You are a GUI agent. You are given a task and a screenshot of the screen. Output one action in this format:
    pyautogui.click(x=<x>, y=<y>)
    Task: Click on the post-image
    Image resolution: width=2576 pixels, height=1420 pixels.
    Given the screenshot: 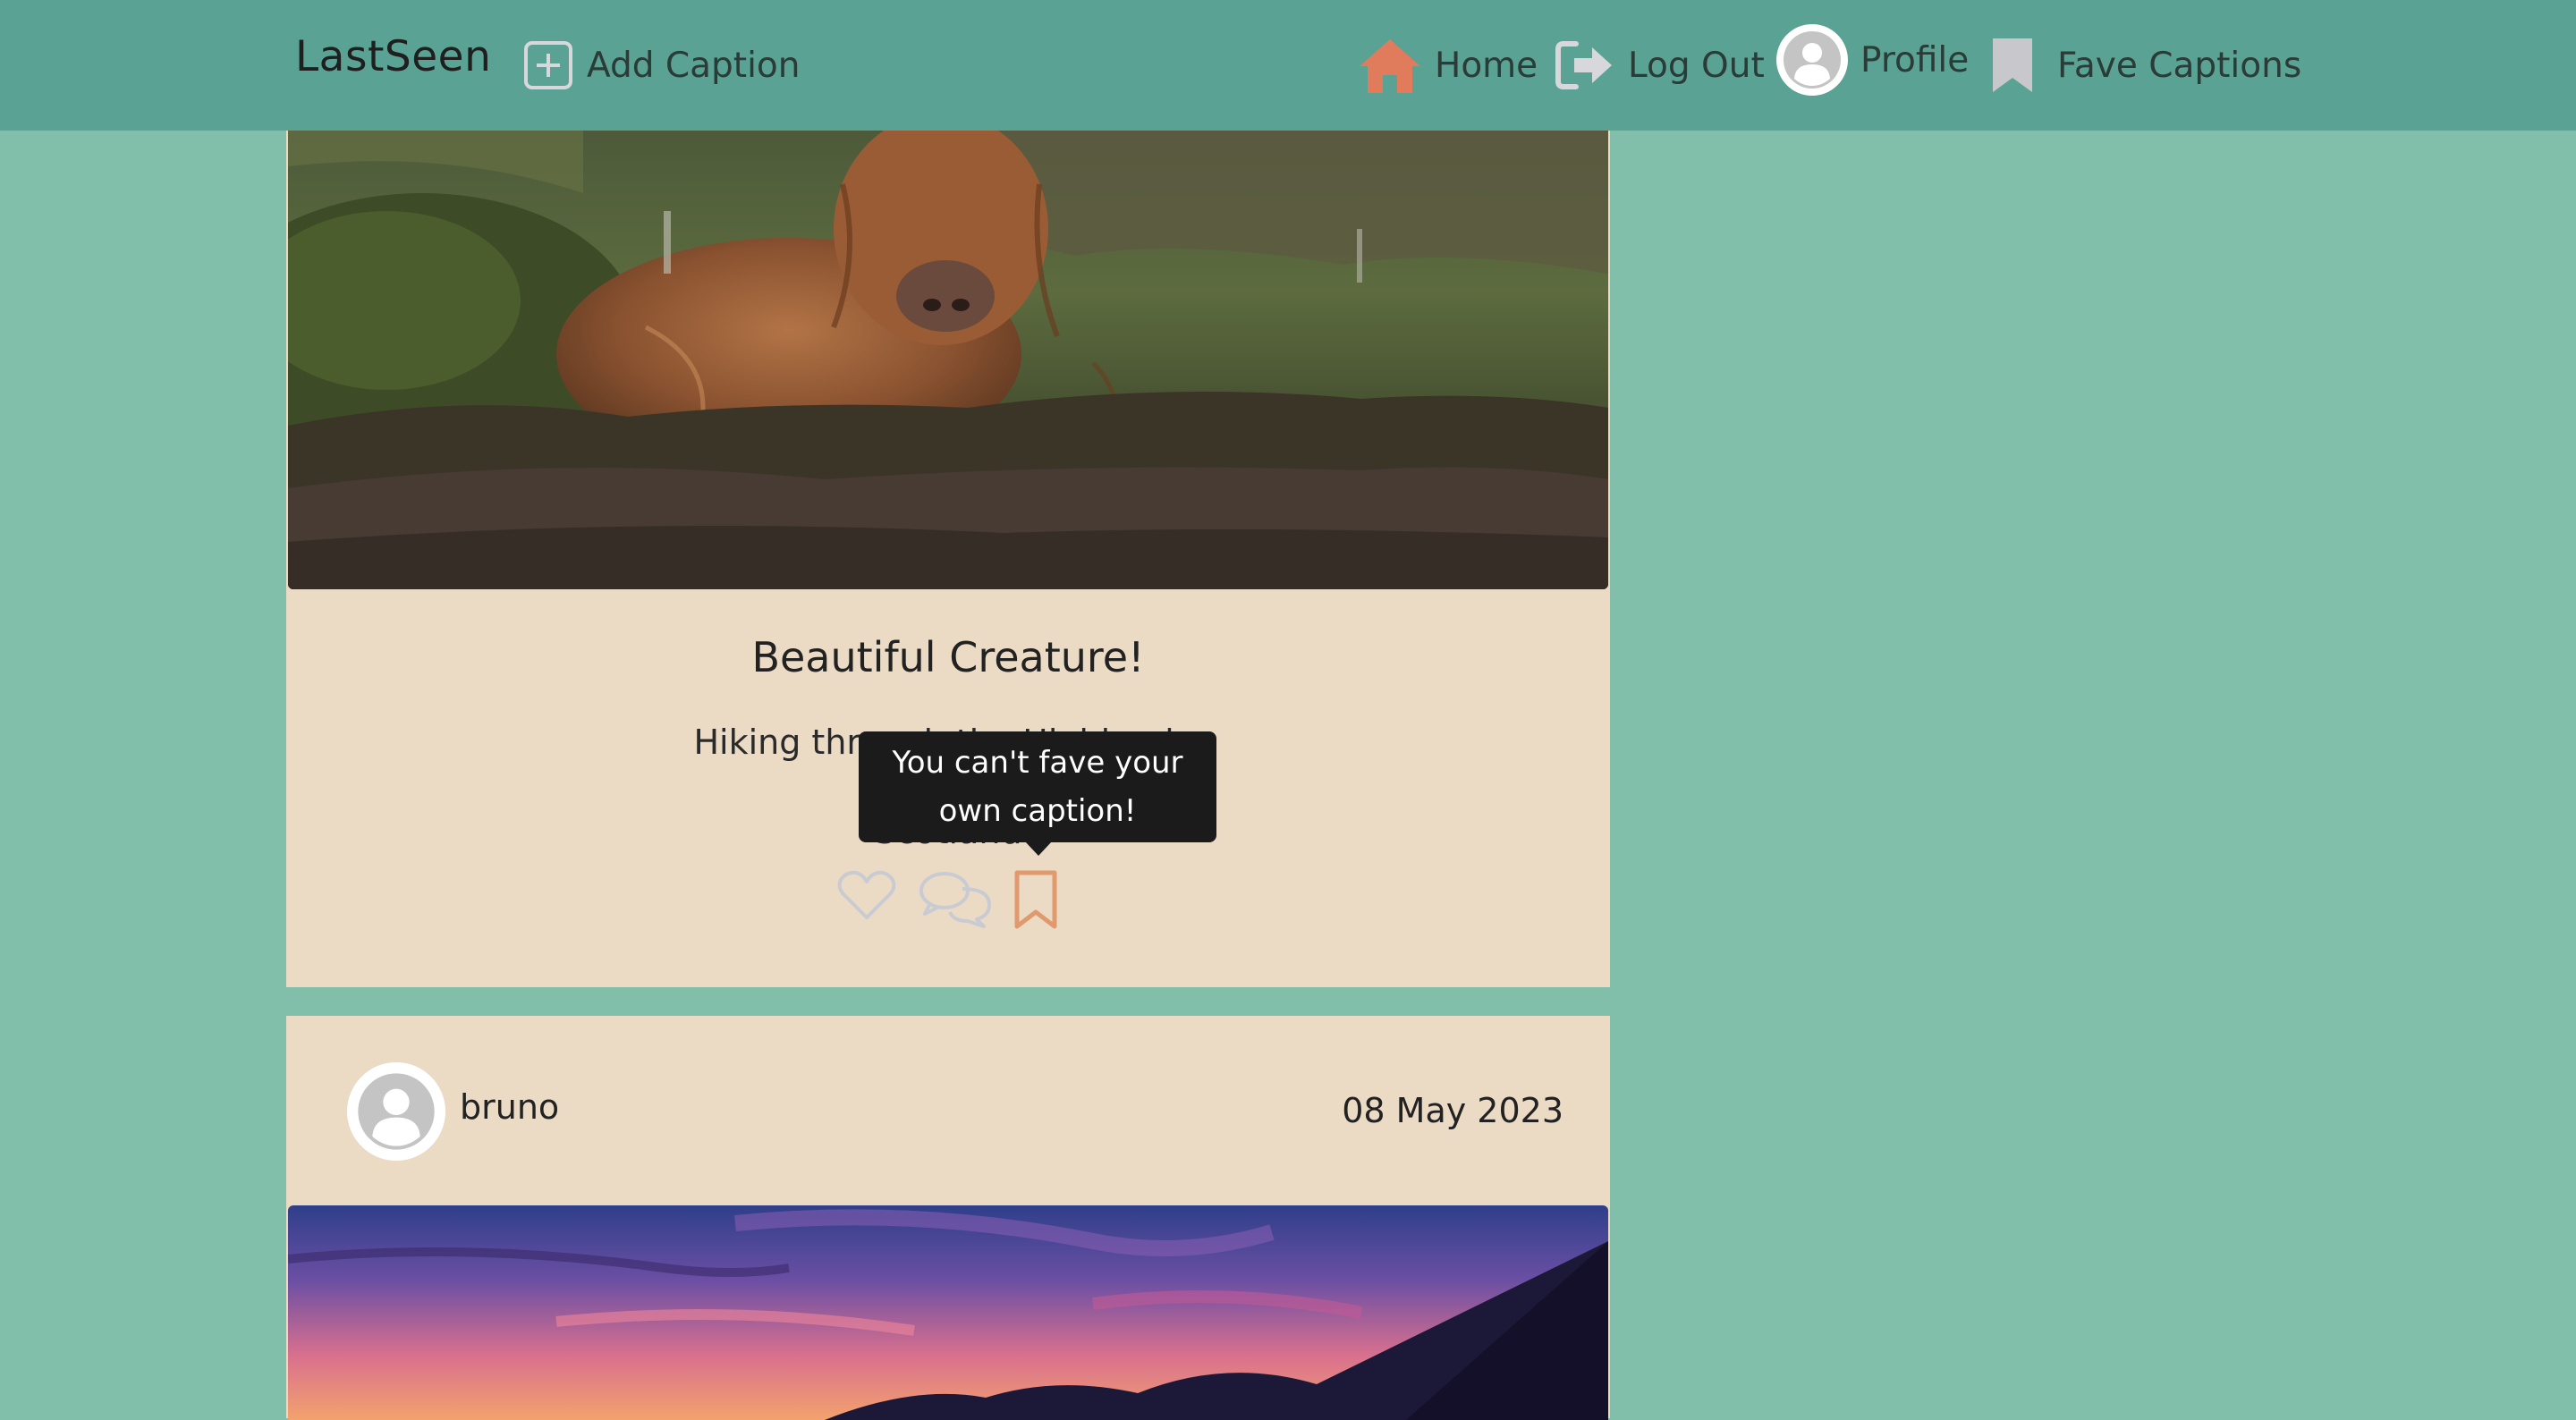 What is the action you would take?
    pyautogui.click(x=948, y=1312)
    